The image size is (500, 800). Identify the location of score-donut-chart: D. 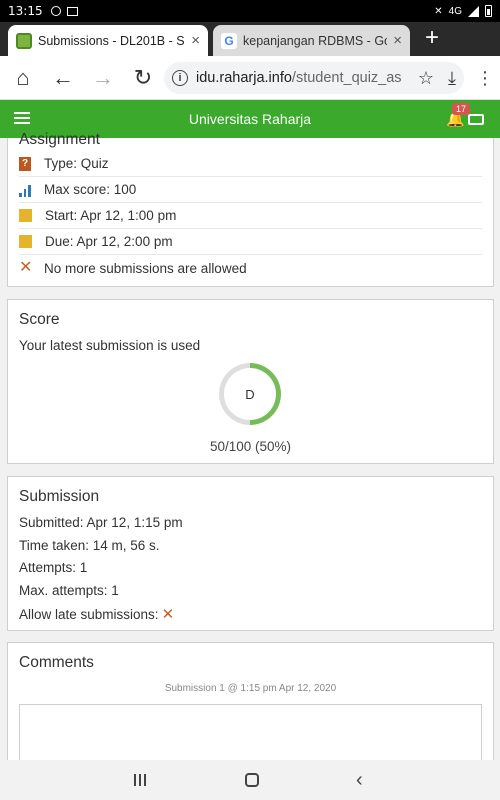
(250, 394).